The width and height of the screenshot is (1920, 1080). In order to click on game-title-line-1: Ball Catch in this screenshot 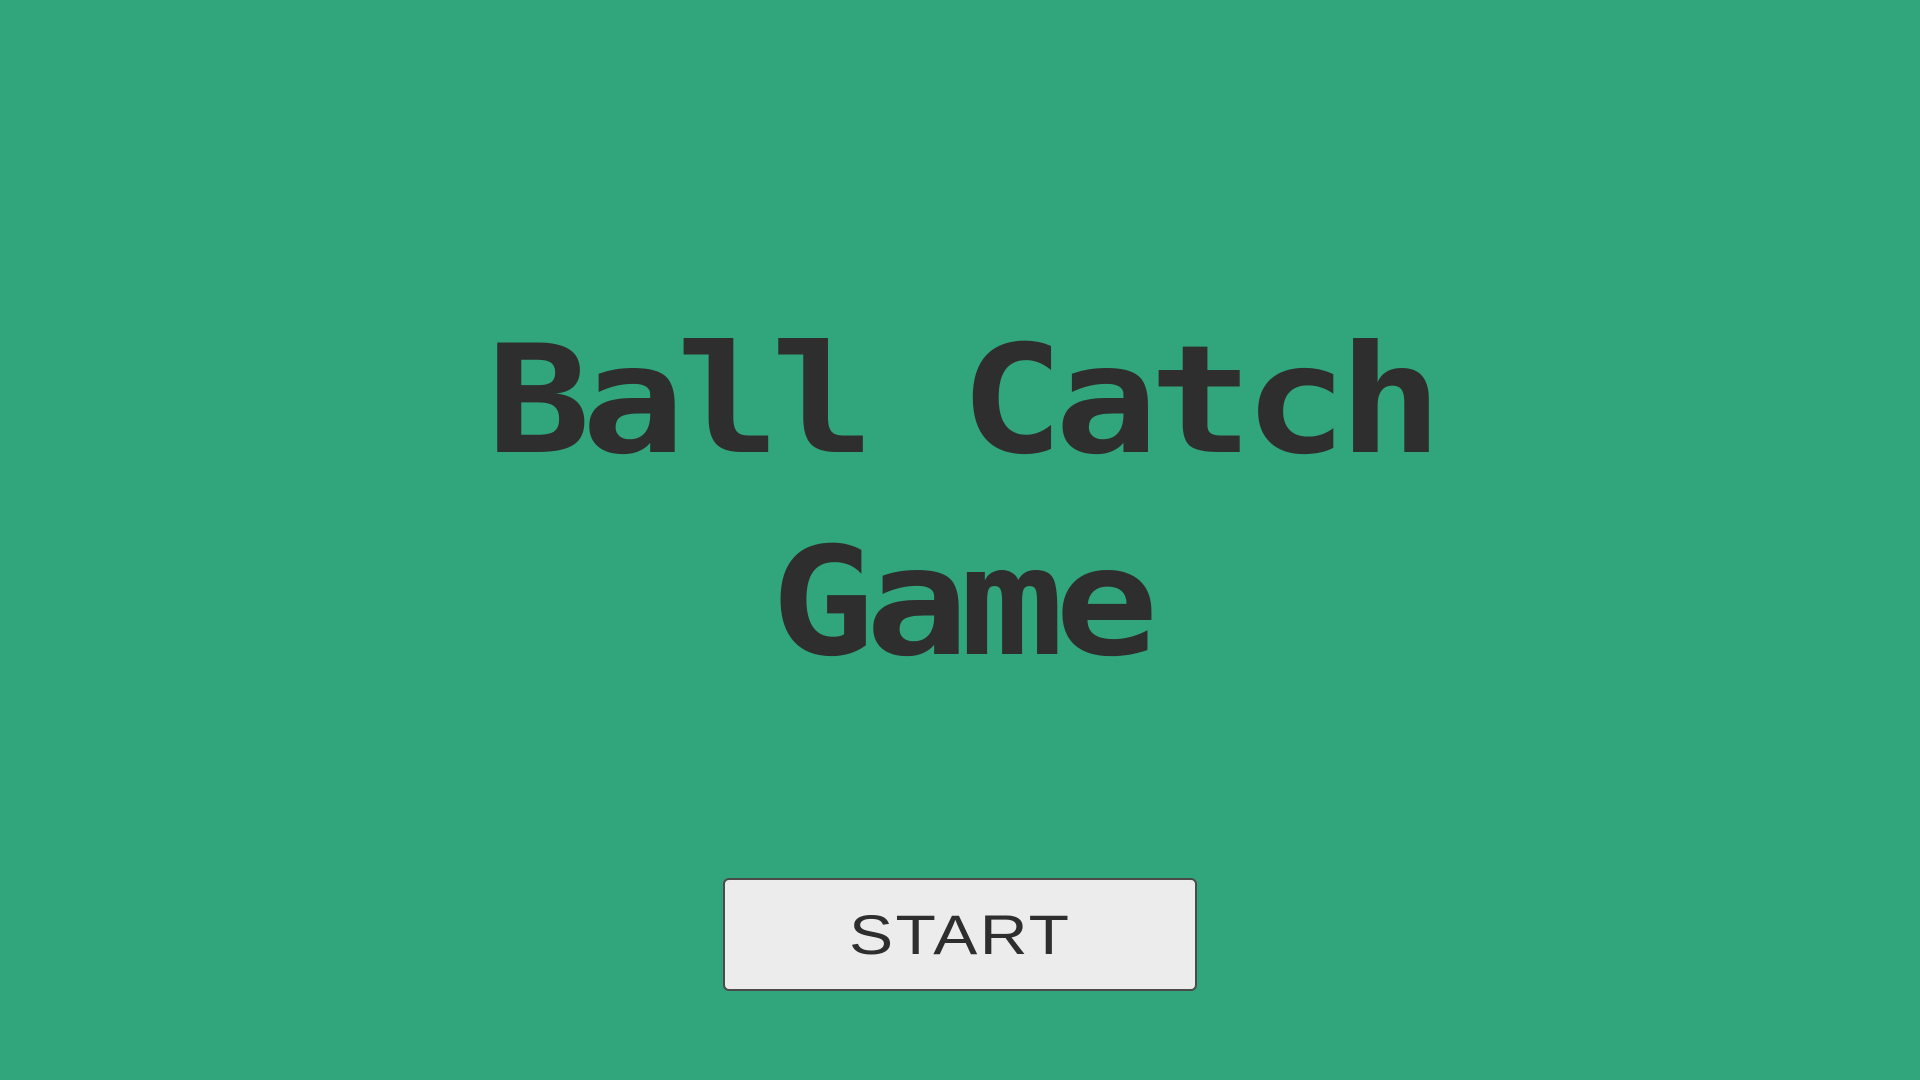, I will do `click(964, 401)`.